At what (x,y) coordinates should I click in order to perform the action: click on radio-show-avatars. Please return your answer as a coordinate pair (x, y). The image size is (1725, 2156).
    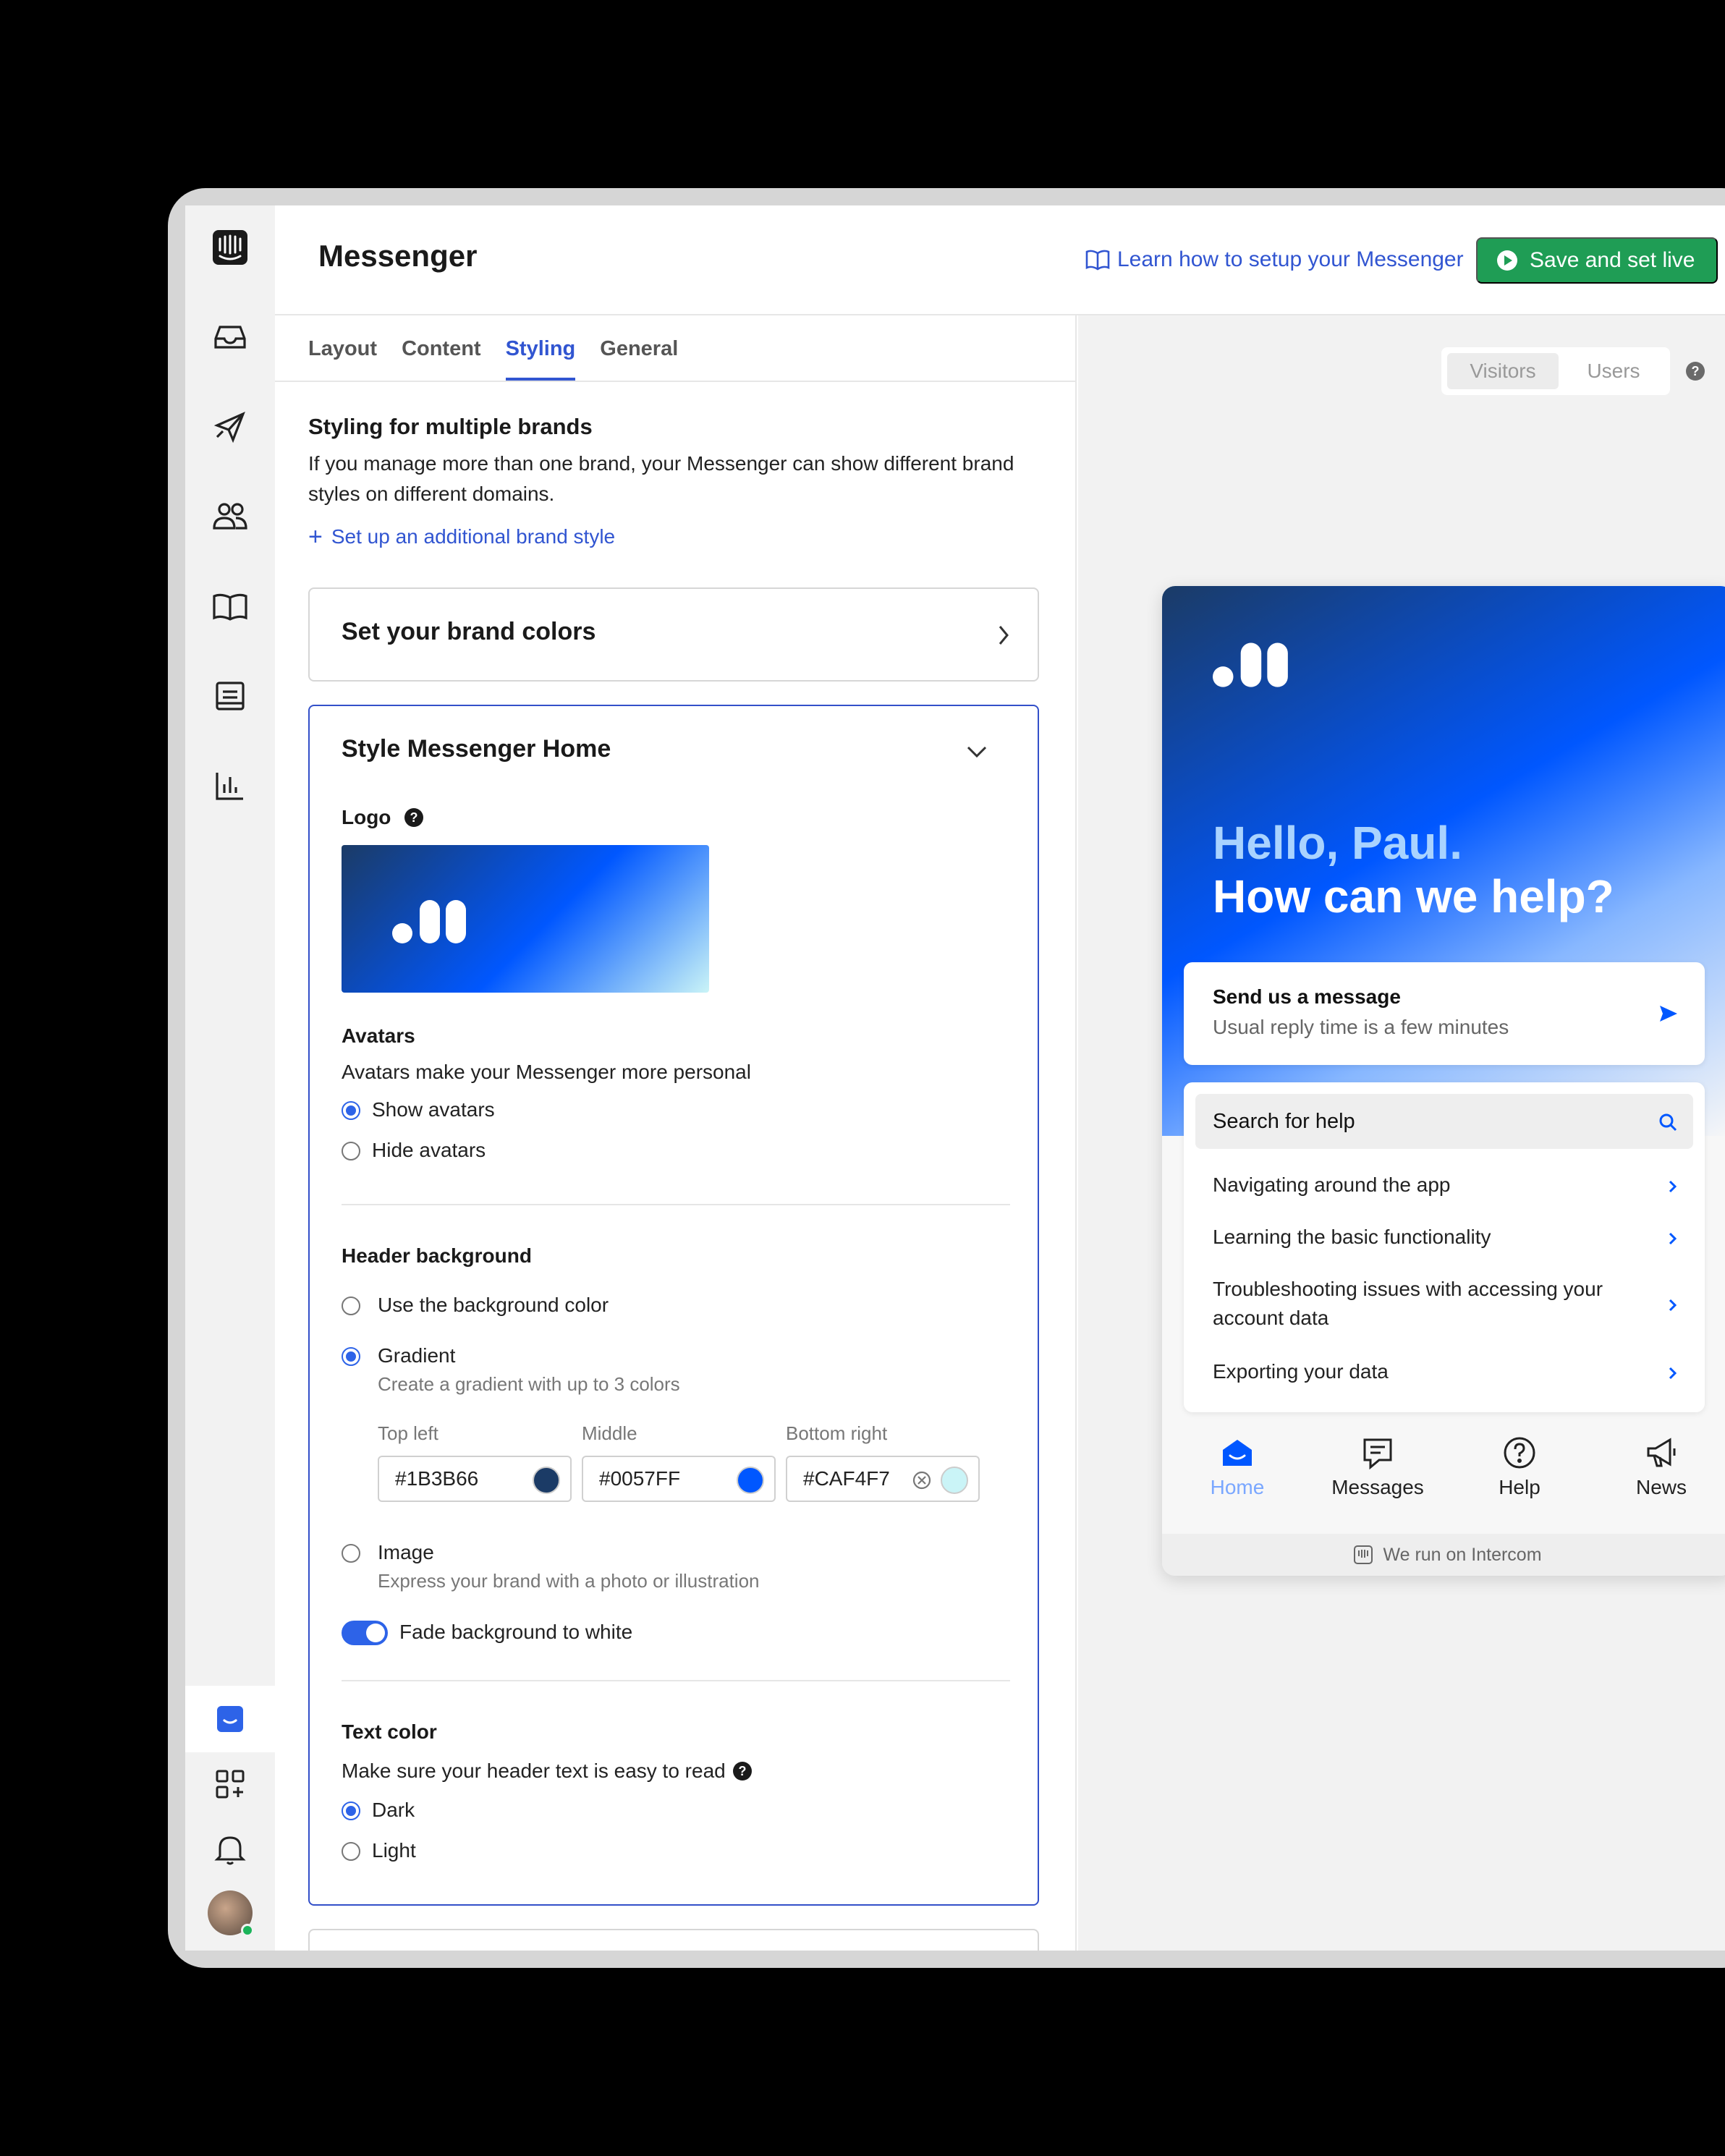
    Looking at the image, I should click on (351, 1110).